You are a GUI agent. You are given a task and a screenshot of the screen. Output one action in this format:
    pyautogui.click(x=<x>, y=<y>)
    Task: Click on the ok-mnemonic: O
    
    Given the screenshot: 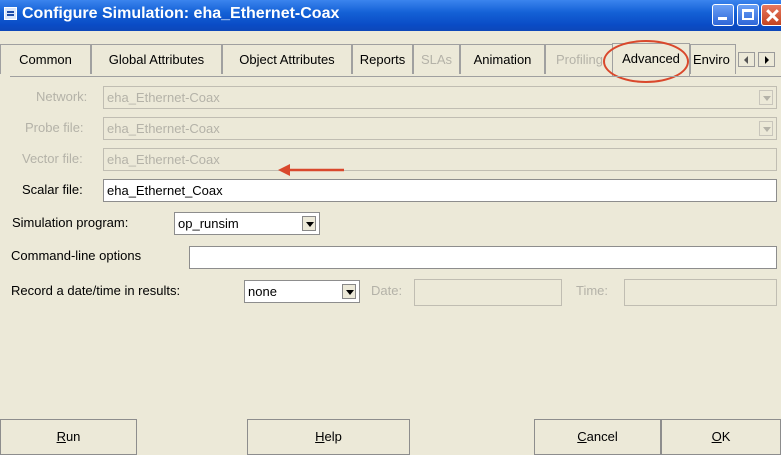 What is the action you would take?
    pyautogui.click(x=716, y=436)
    